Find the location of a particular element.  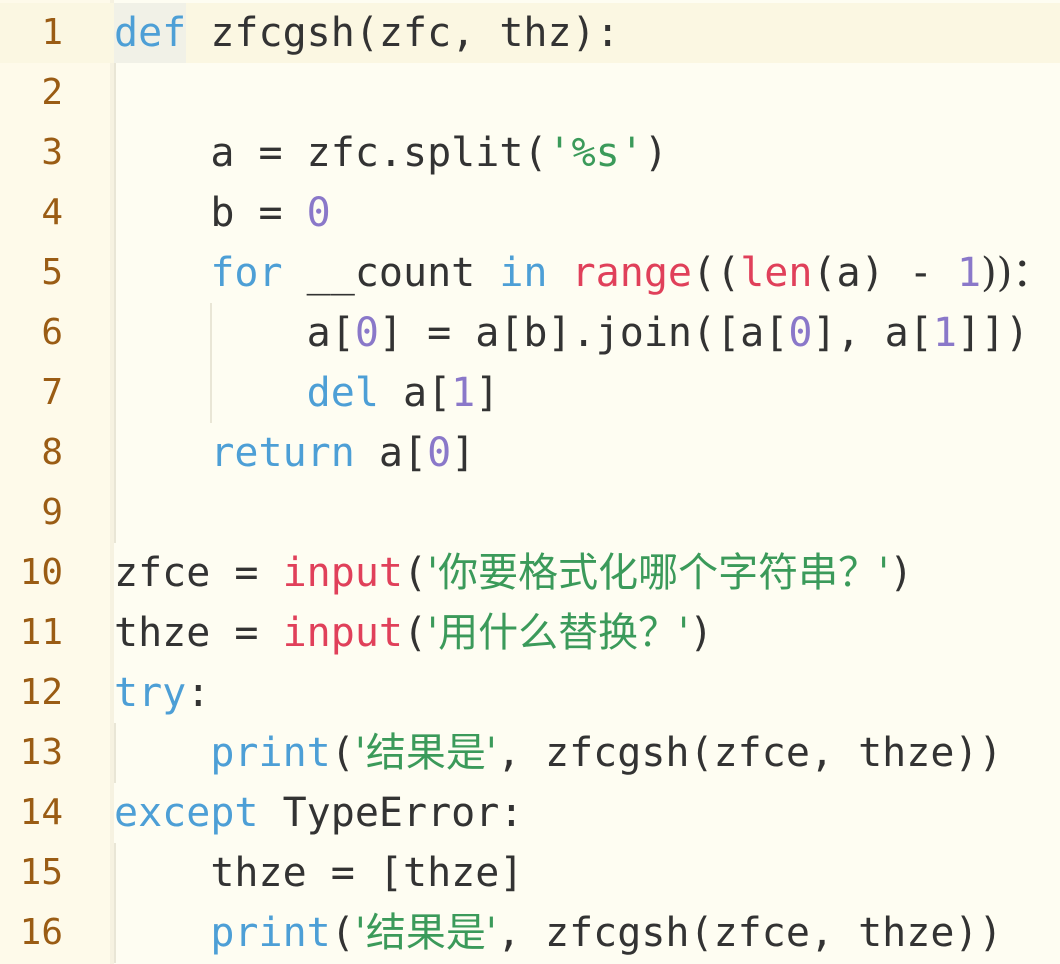

code-line: 10 zfce = input('你要格式化哪个字符串？') is located at coordinates (530, 573).